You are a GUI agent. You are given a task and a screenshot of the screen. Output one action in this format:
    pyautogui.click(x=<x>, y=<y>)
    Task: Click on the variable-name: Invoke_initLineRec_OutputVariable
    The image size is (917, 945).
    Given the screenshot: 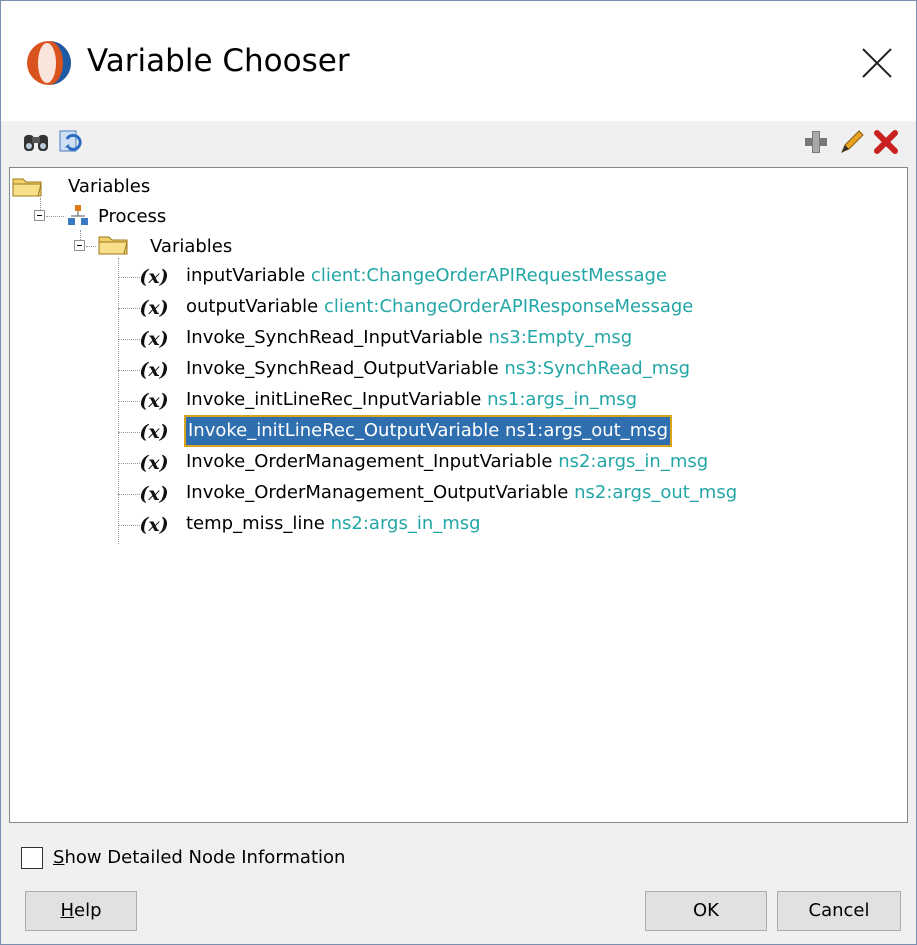 What is the action you would take?
    pyautogui.click(x=344, y=430)
    